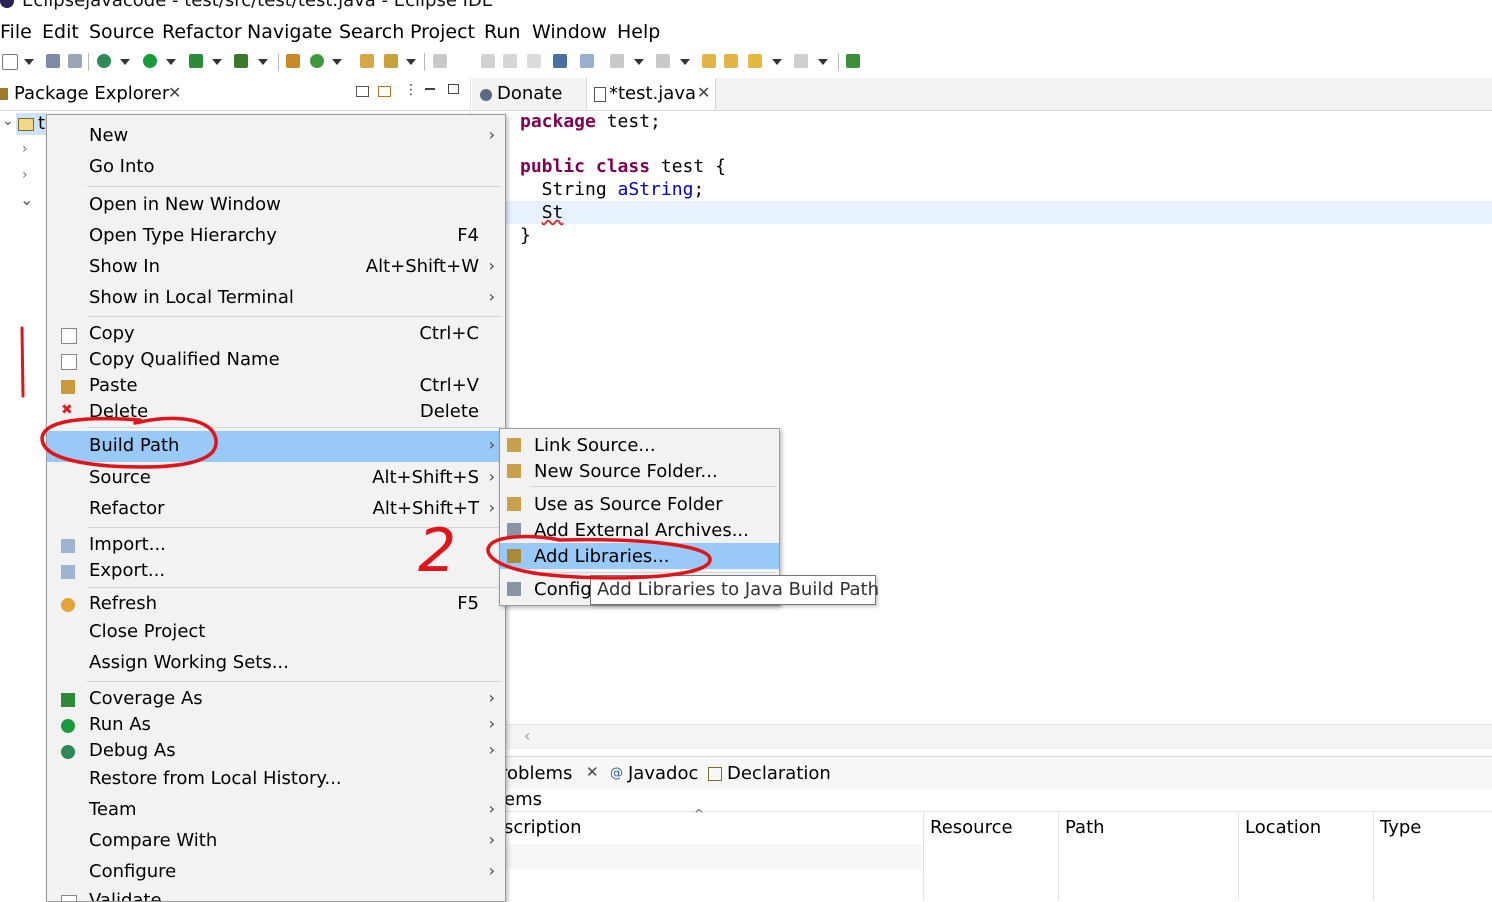 This screenshot has height=902, width=1492. I want to click on tab-package-explorer: Package Explorer ✕, so click(95, 95).